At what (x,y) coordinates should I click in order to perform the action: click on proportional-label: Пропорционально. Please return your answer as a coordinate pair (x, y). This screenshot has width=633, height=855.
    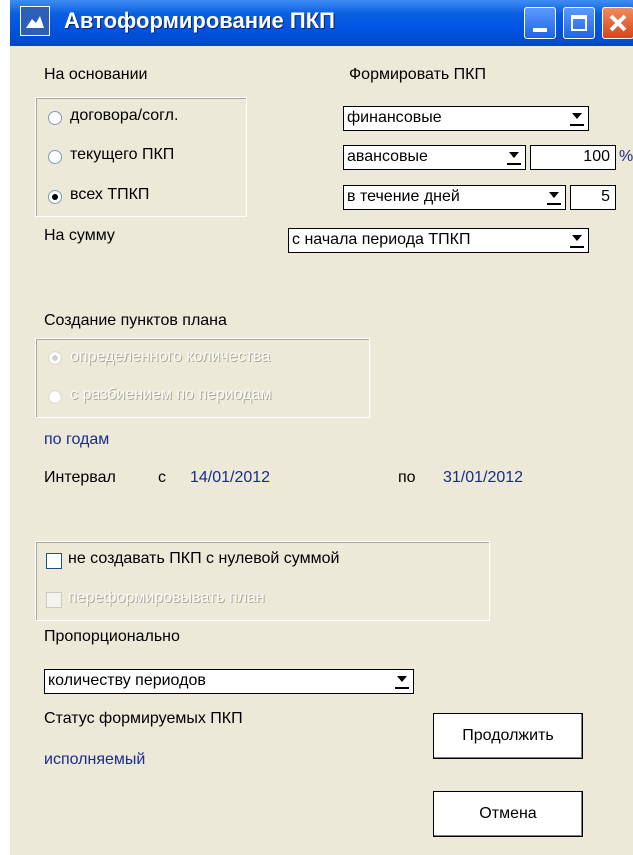
    Looking at the image, I should click on (112, 636).